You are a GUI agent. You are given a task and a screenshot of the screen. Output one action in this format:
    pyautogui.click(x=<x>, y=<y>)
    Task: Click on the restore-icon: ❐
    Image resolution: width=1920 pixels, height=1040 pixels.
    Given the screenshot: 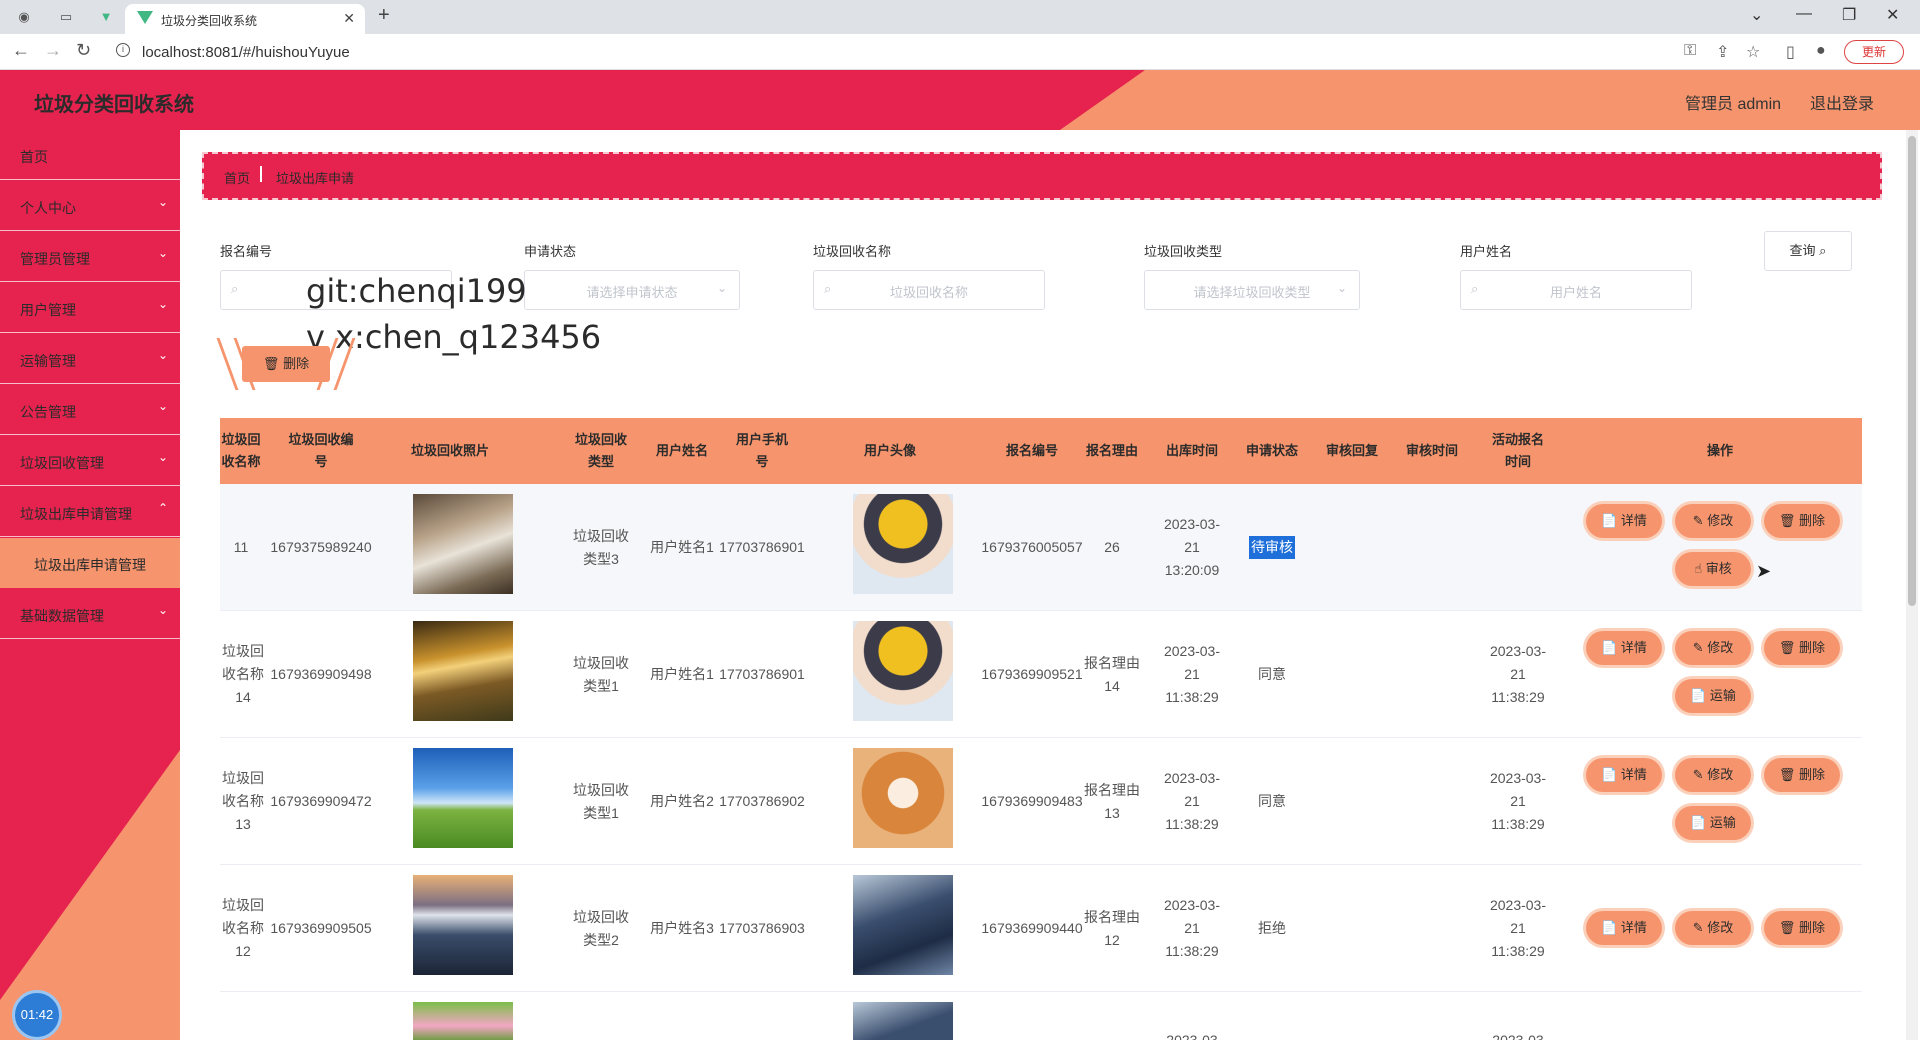 What is the action you would take?
    pyautogui.click(x=1849, y=15)
    